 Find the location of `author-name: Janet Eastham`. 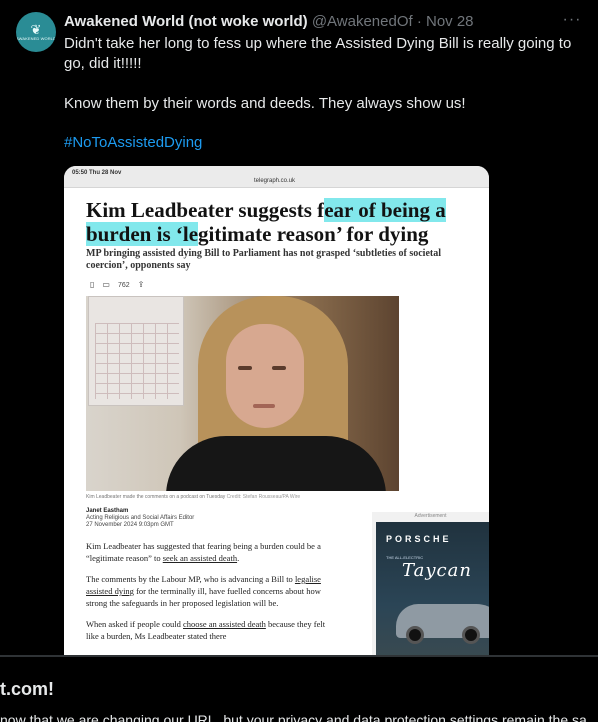

author-name: Janet Eastham is located at coordinates (107, 511).